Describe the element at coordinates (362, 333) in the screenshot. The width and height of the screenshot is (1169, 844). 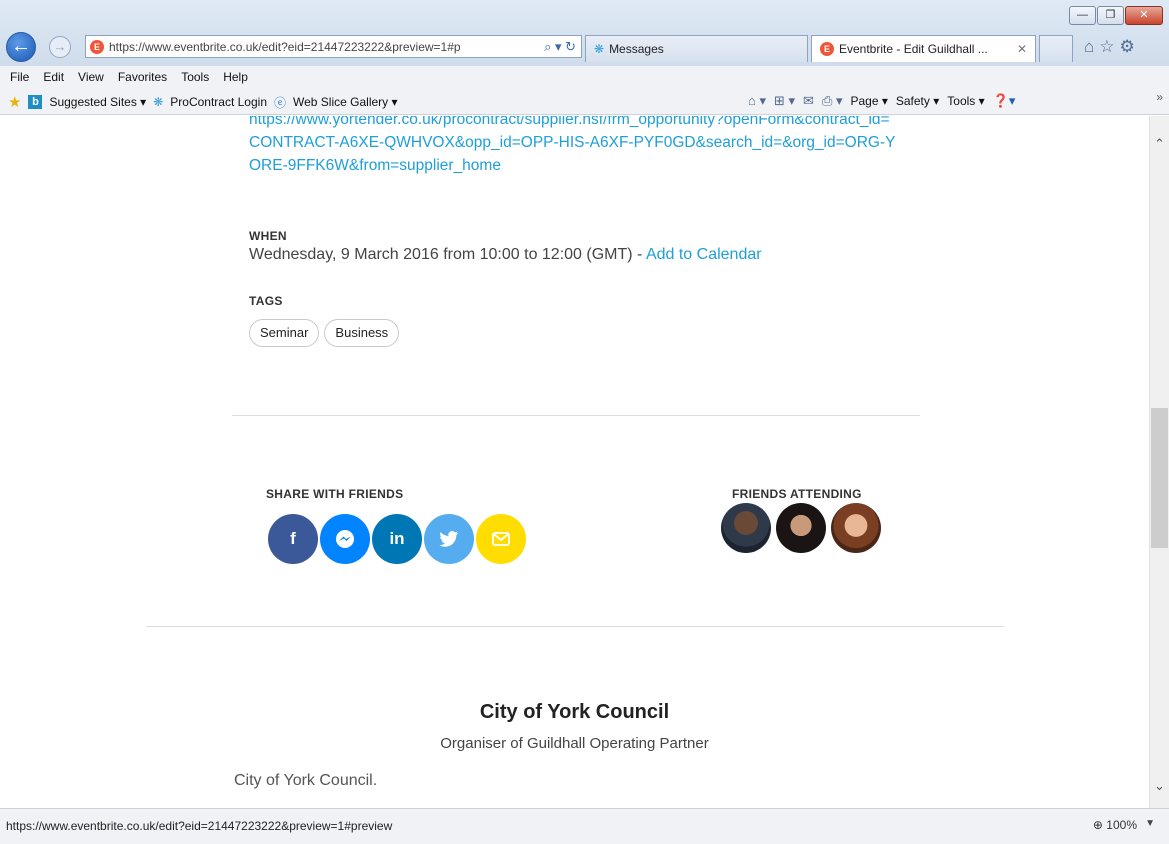
I see `tag-business: Business` at that location.